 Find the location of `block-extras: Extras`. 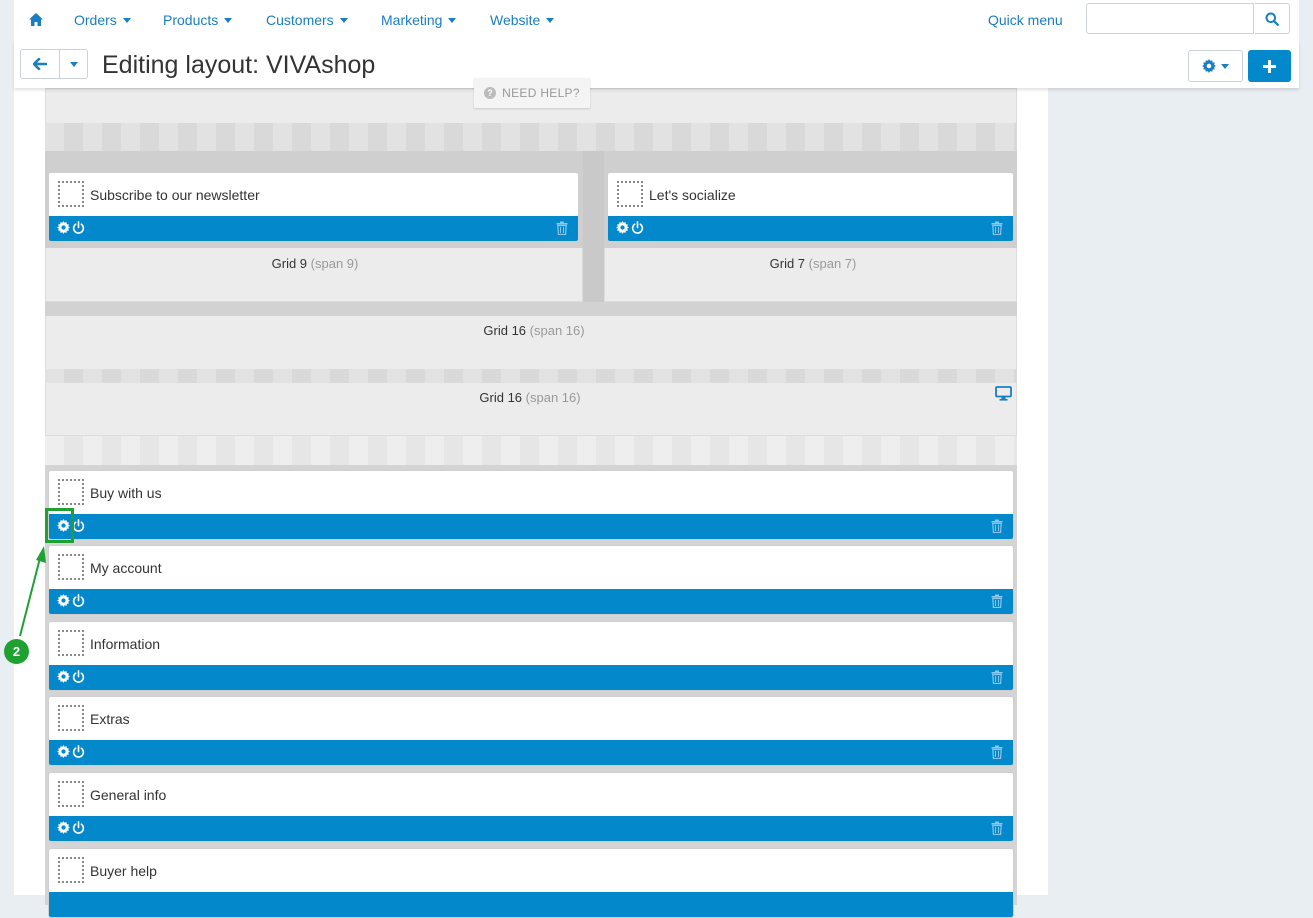

block-extras: Extras is located at coordinates (531, 731).